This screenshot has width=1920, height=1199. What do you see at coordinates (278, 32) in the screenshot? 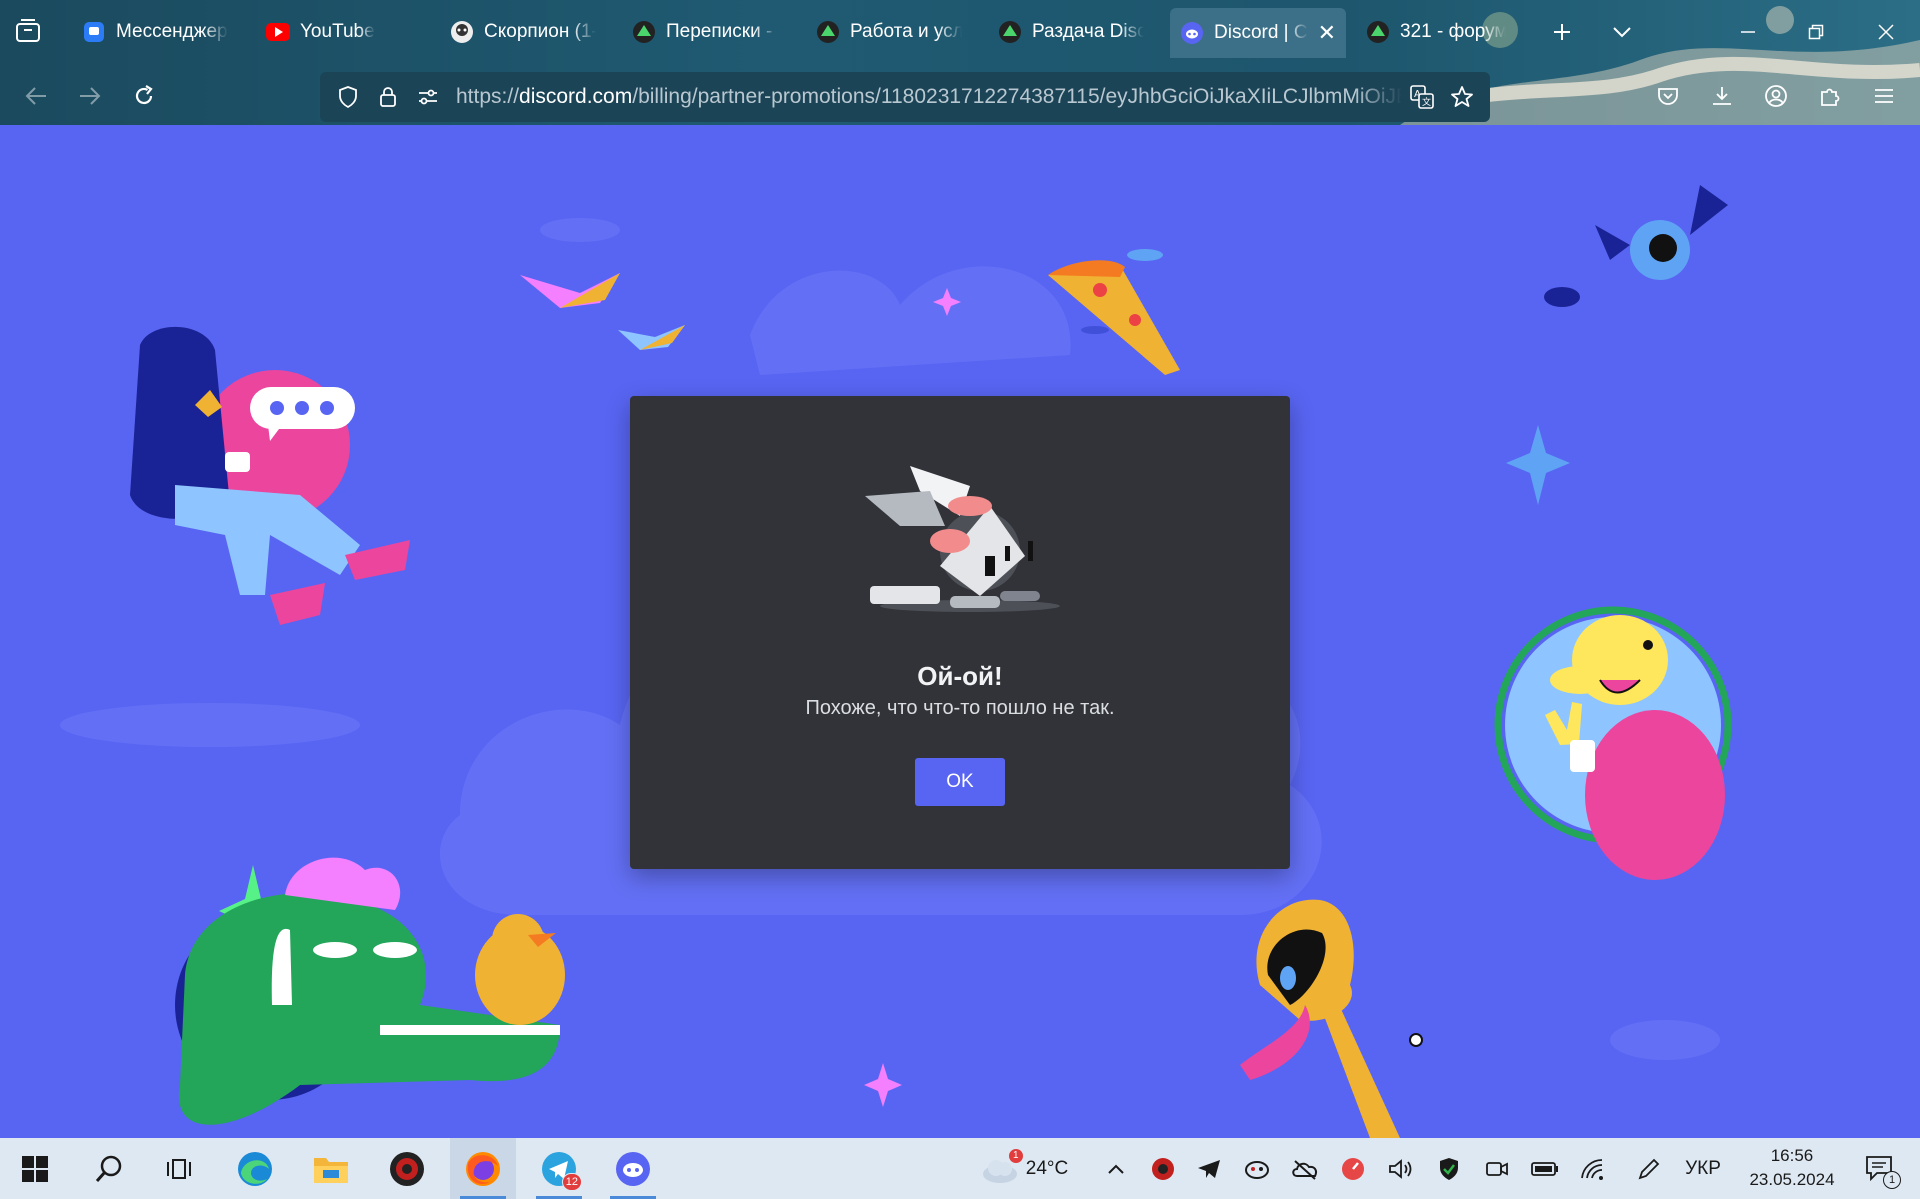
I see `youtube-icon` at bounding box center [278, 32].